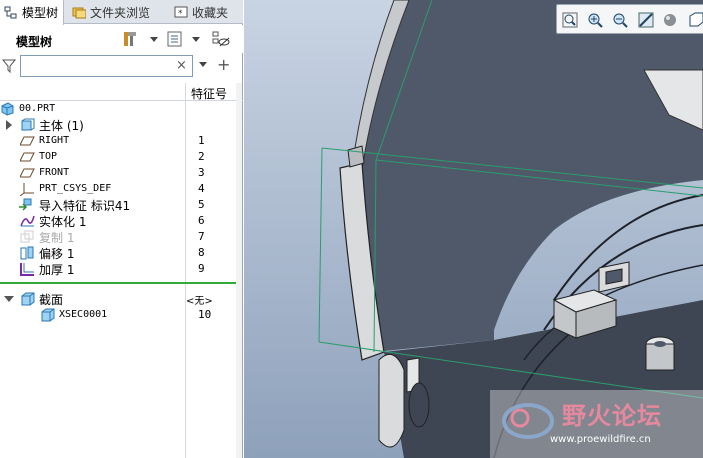 The width and height of the screenshot is (703, 458). I want to click on tab-label: 文件夹浏览, so click(120, 12).